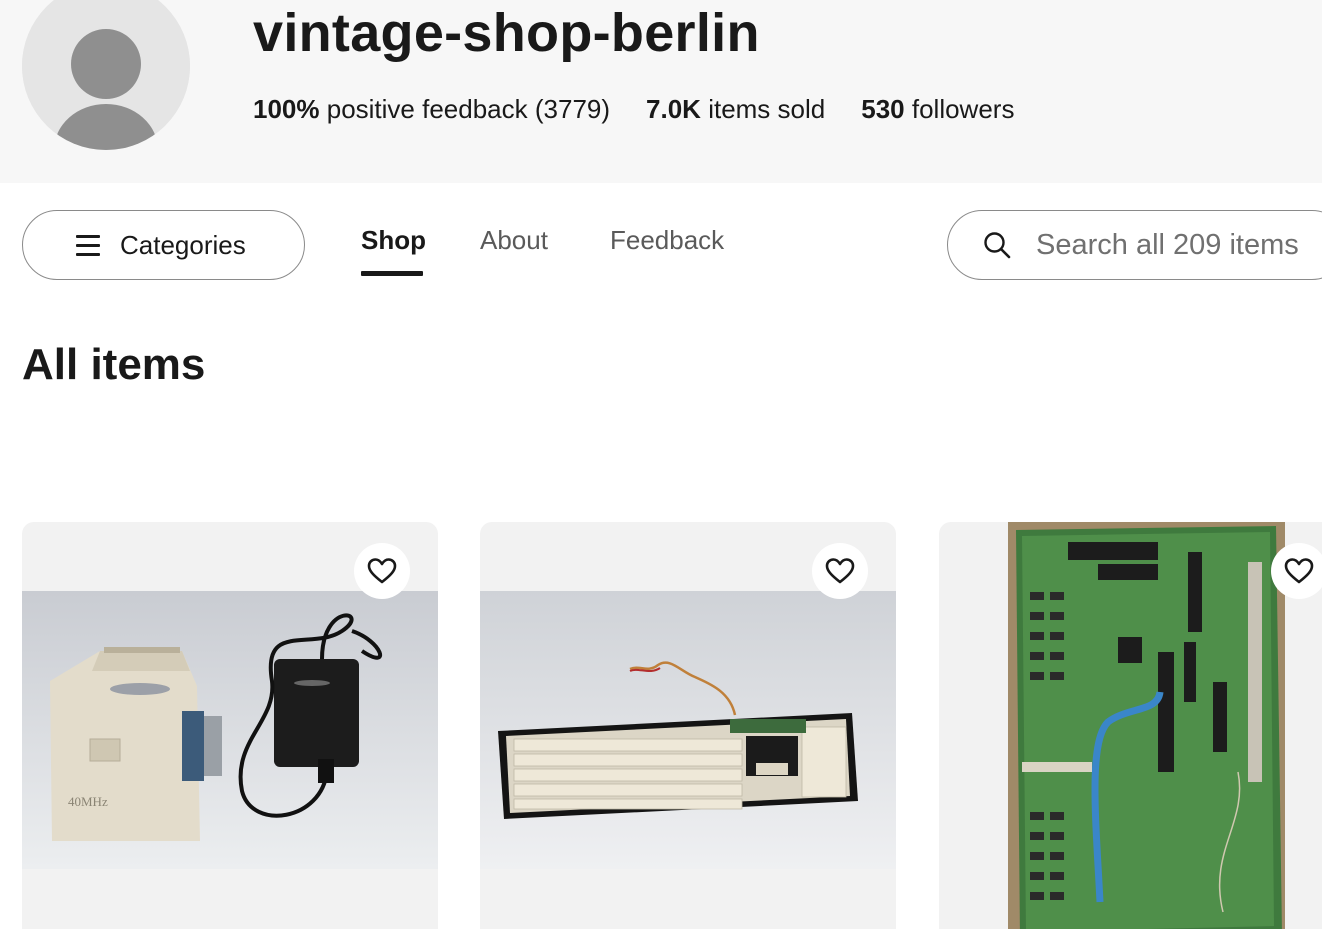  Describe the element at coordinates (1179, 245) in the screenshot. I see `search-input` at that location.